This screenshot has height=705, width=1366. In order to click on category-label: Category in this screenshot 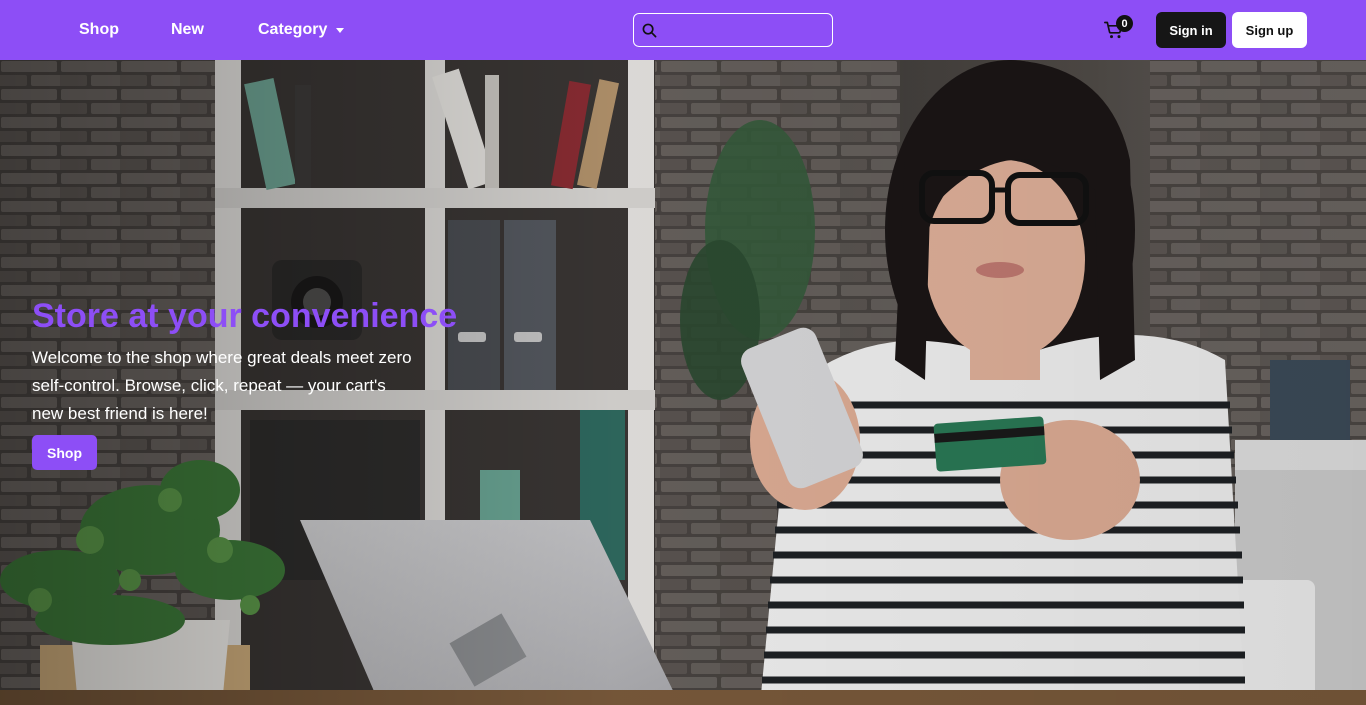, I will do `click(293, 29)`.